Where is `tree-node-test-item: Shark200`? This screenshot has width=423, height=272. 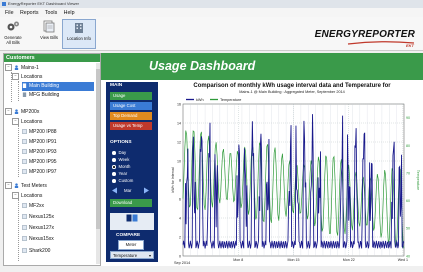
tree-node-test-item: Shark200 is located at coordinates (36, 251).